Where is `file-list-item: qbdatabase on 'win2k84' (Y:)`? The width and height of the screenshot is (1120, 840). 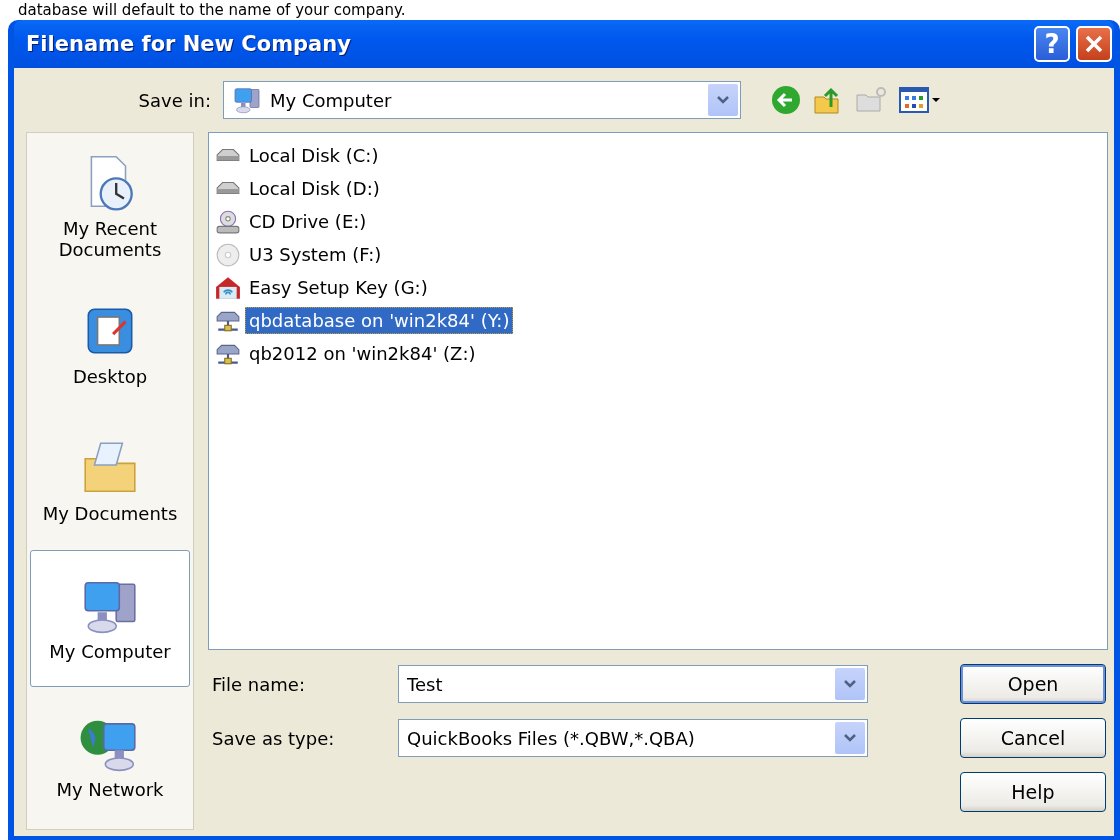
file-list-item: qbdatabase on 'win2k84' (Y:) is located at coordinates (379, 320).